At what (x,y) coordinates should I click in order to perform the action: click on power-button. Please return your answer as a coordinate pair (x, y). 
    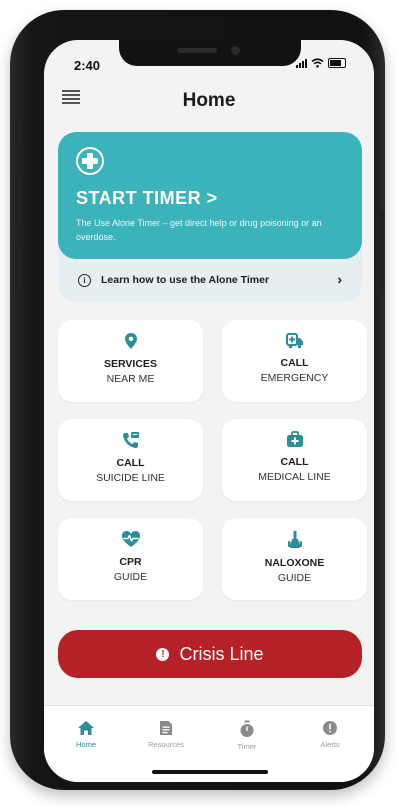
    Looking at the image, I should click on (381, 250).